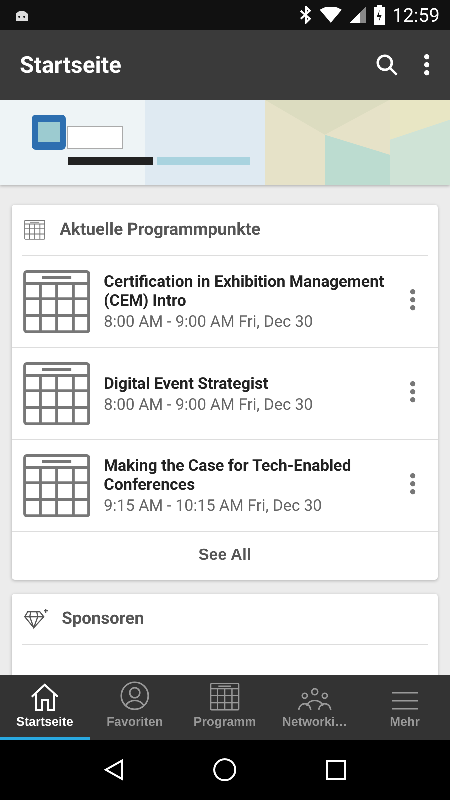 The width and height of the screenshot is (450, 800). Describe the element at coordinates (379, 15) in the screenshot. I see `battery-icon` at that location.